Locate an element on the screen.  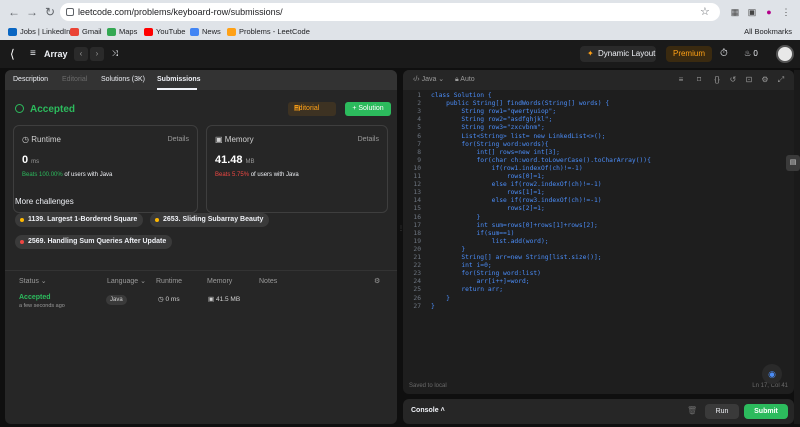
sidepanel-icon: ▣ is located at coordinates (752, 12).